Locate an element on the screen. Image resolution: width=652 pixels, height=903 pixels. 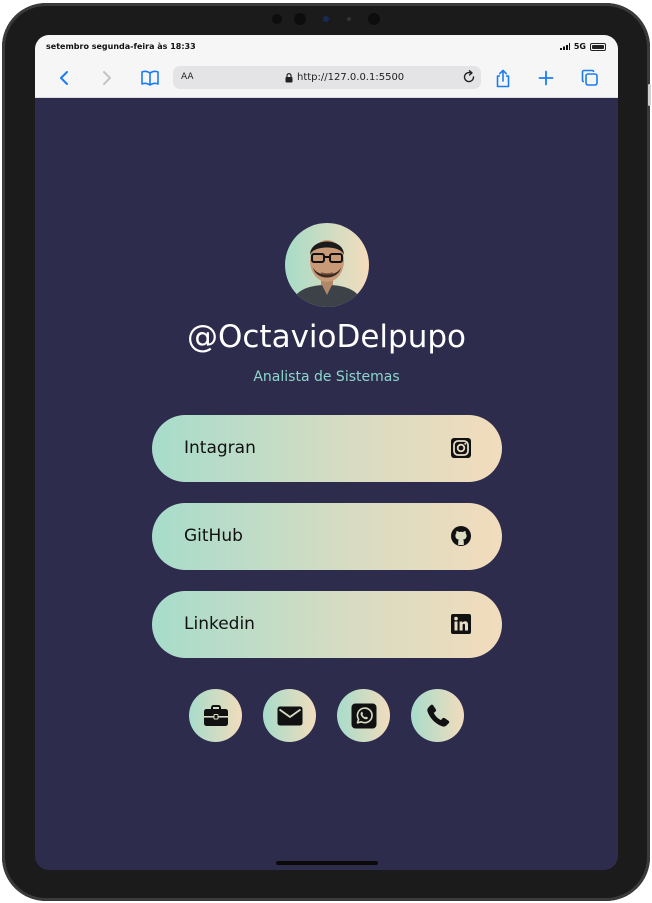
link-label: GitHub is located at coordinates (213, 536).